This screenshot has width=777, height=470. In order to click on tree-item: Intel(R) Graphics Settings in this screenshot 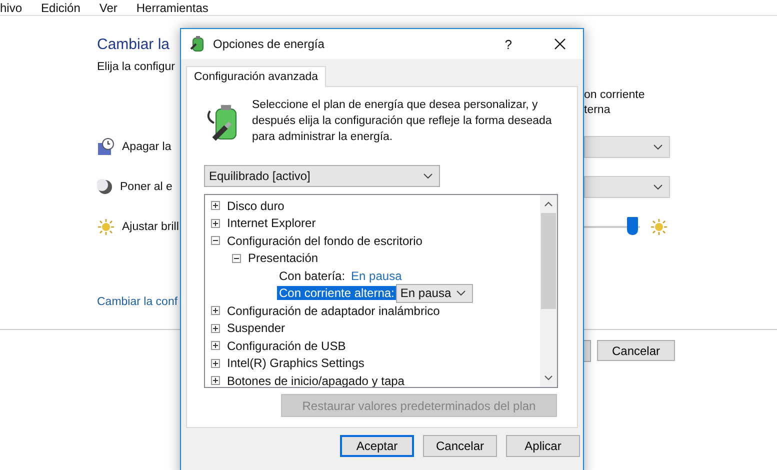, I will do `click(295, 363)`.